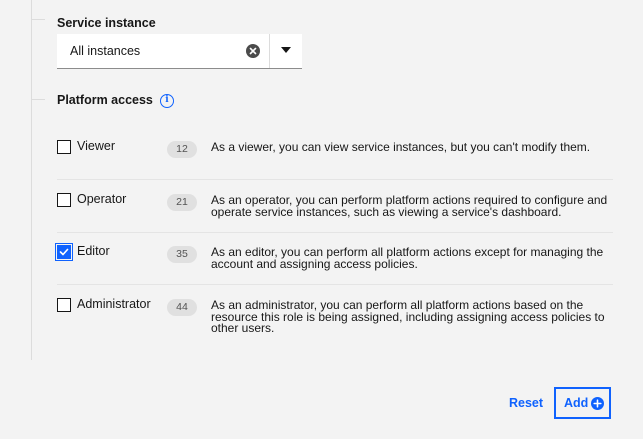 The image size is (643, 439). I want to click on add-button-label: Add, so click(576, 403).